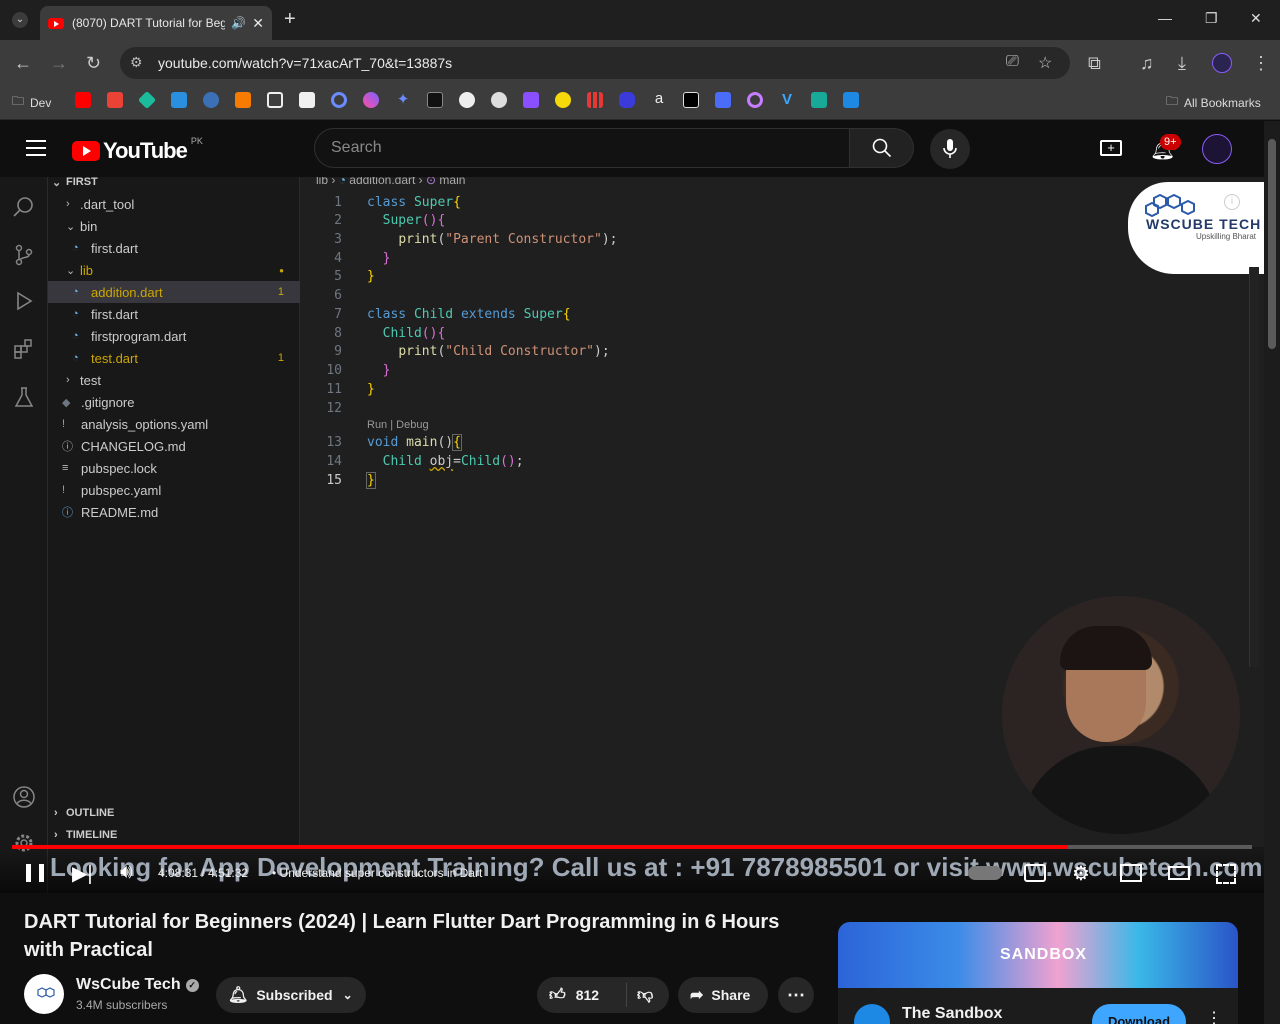 The height and width of the screenshot is (1024, 1280). What do you see at coordinates (371, 100) in the screenshot?
I see `bookmark-gradient-icon` at bounding box center [371, 100].